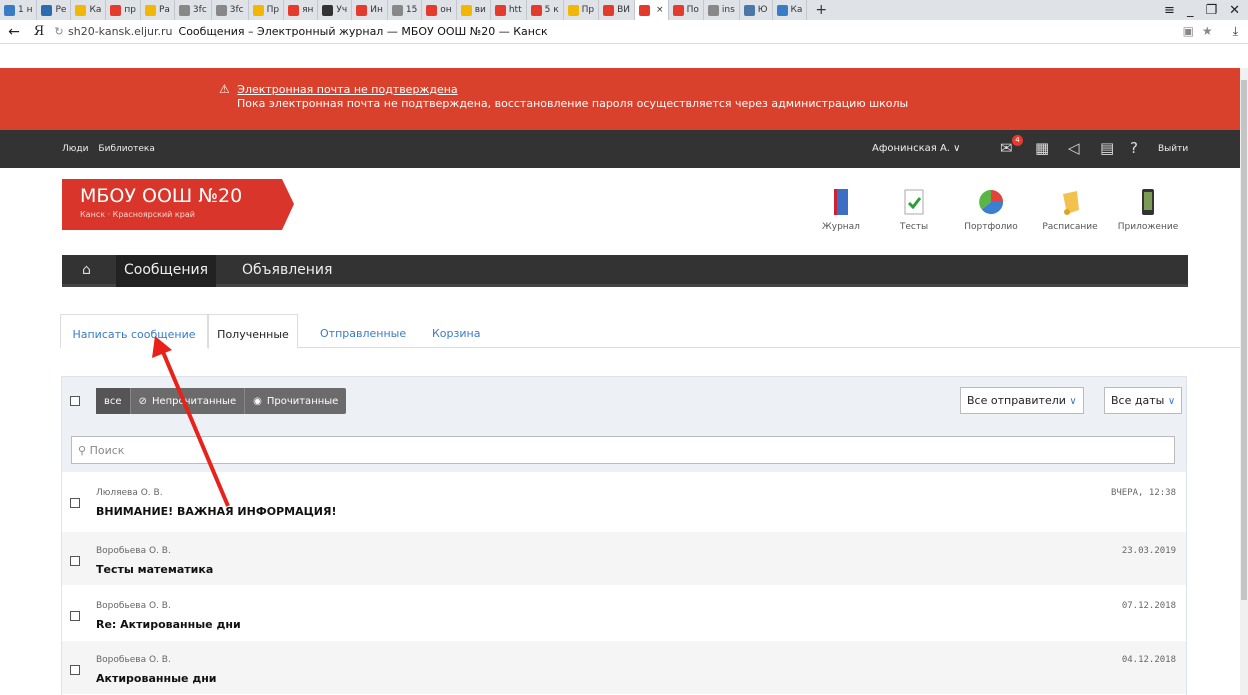 This screenshot has height=695, width=1248. I want to click on page-scrollbar, so click(1244, 381).